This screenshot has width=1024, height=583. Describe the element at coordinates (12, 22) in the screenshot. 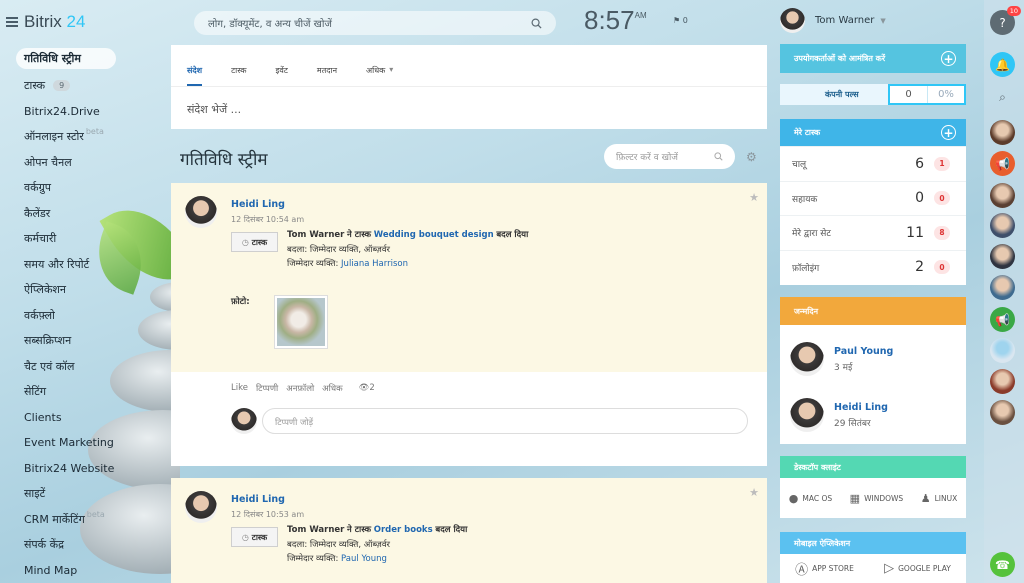

I see `menu-icon` at that location.